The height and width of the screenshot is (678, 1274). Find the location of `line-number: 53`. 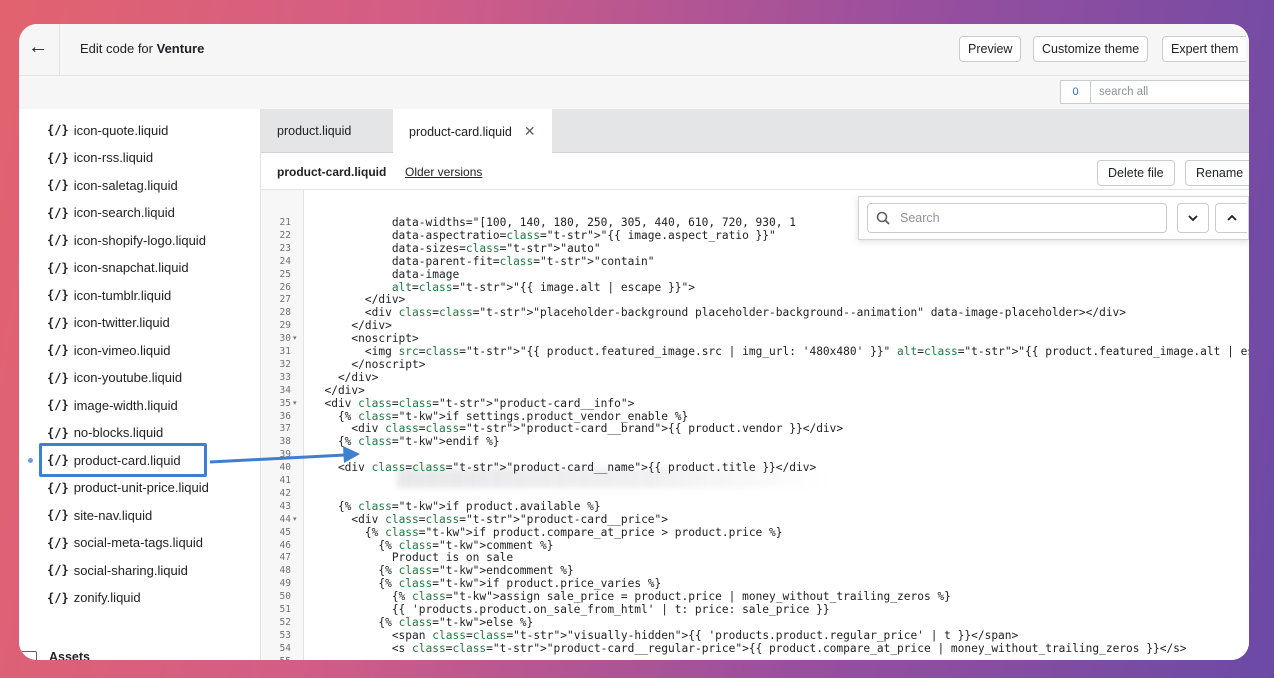

line-number: 53 is located at coordinates (285, 635).